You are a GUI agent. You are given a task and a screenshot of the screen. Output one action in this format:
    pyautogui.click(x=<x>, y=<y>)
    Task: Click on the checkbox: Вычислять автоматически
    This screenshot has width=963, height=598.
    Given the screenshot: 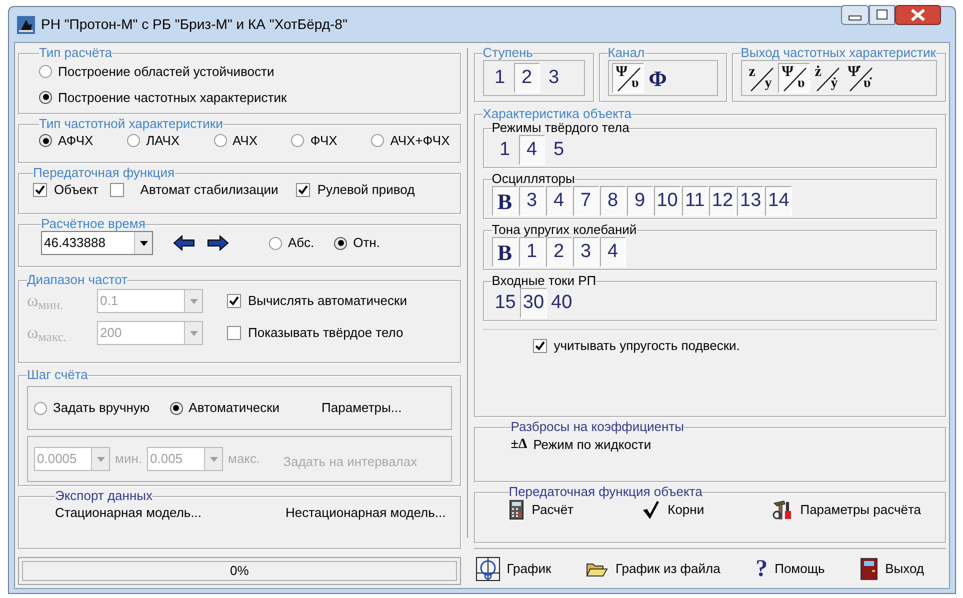 What is the action you would take?
    pyautogui.click(x=339, y=301)
    